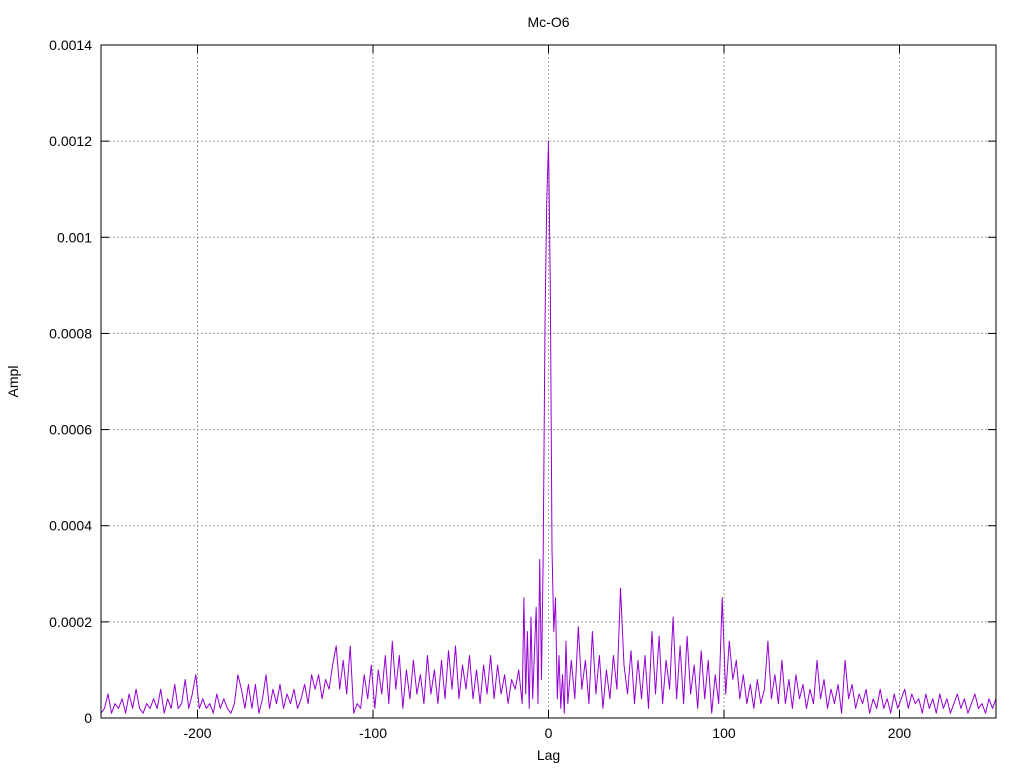 The image size is (1024, 768). I want to click on y-tick-label: 0, so click(88, 718).